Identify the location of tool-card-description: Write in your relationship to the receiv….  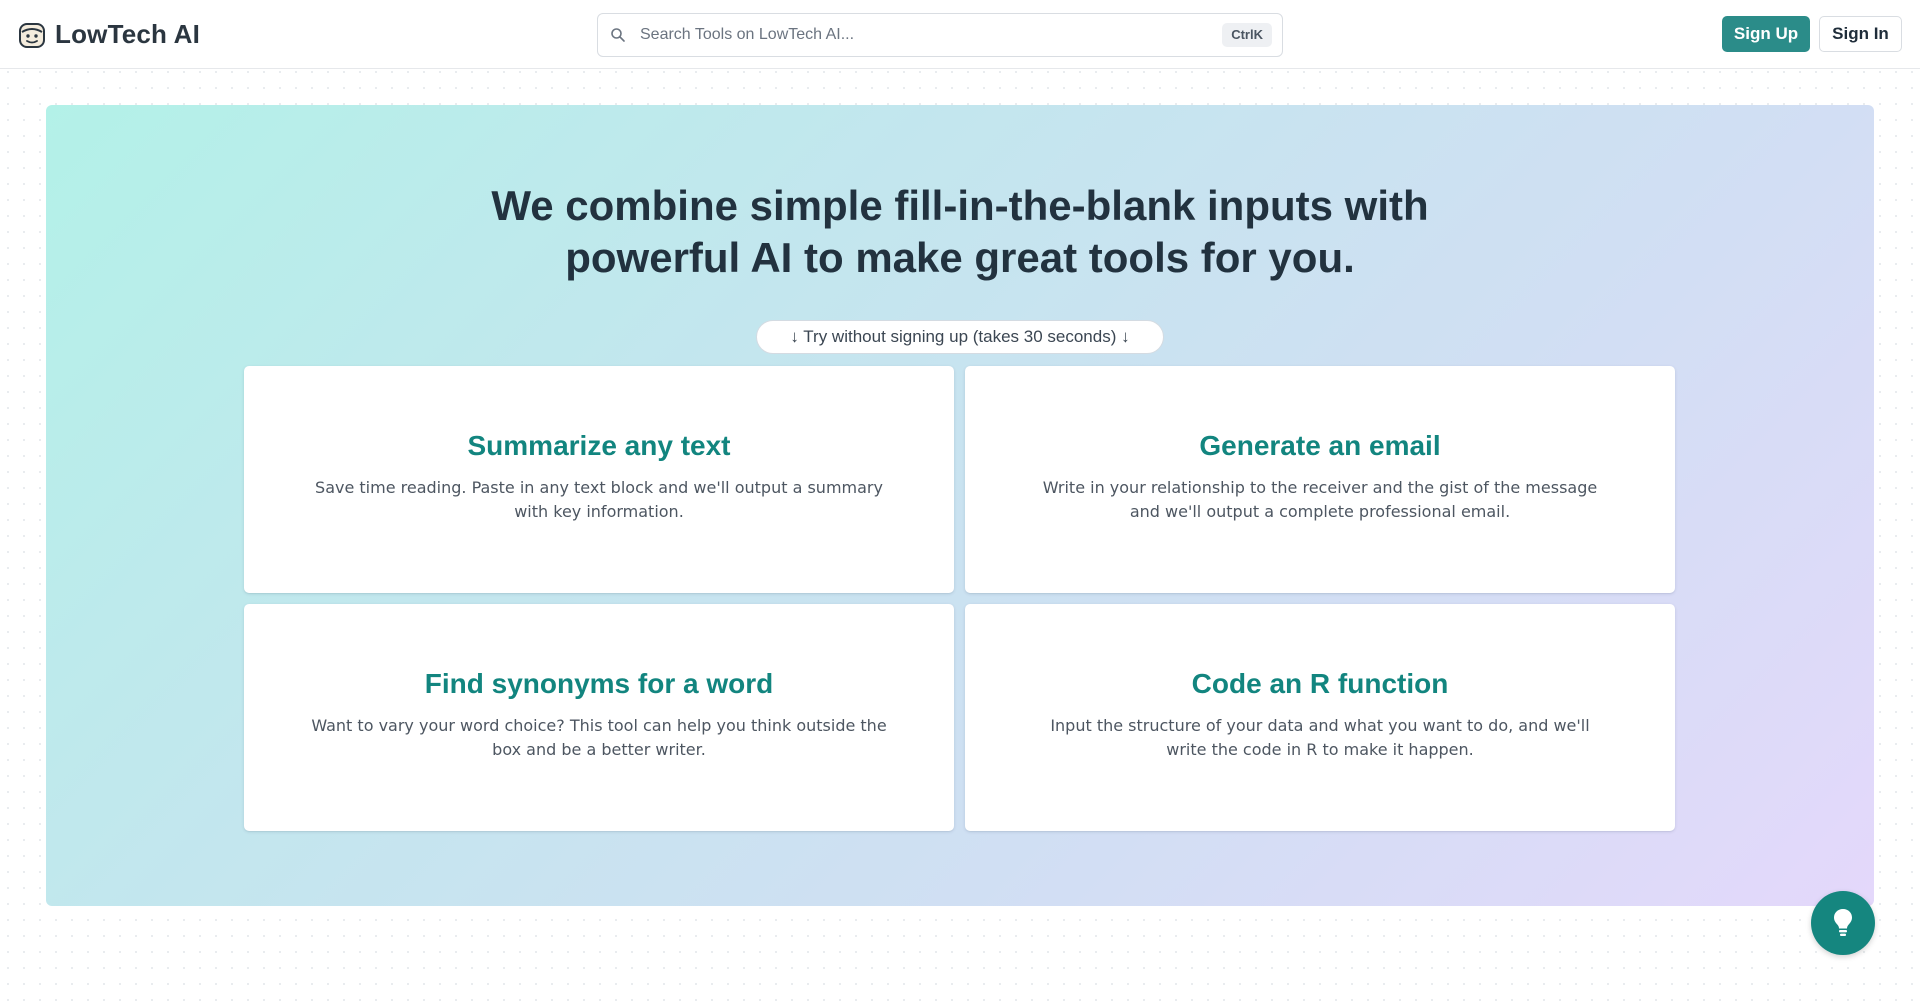
(1320, 499).